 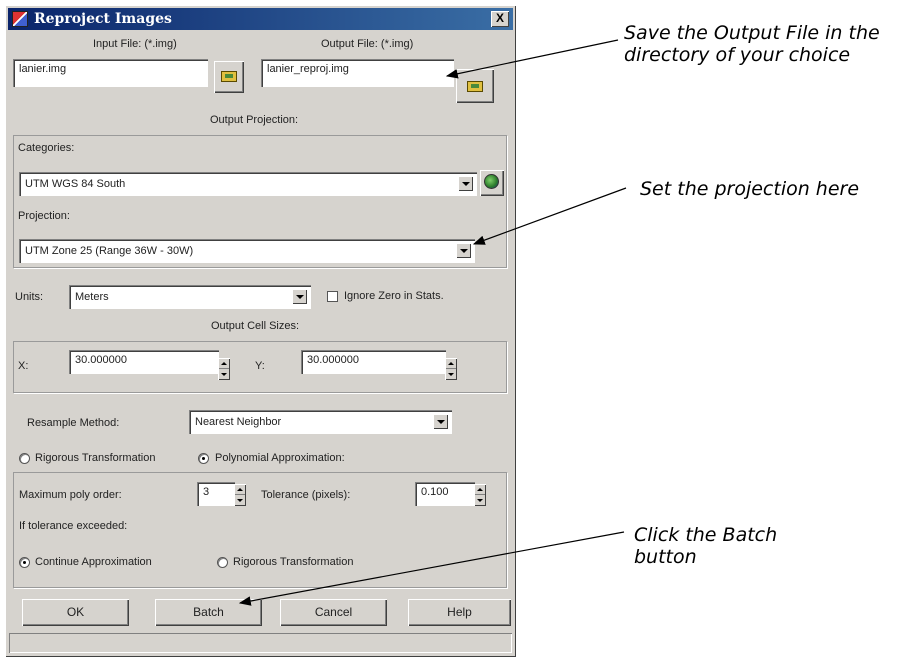 I want to click on save-output-arrow, so click(x=532, y=59).